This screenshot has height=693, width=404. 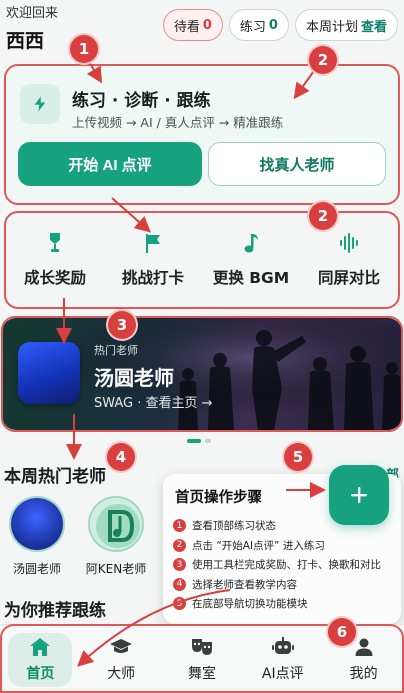 What do you see at coordinates (116, 569) in the screenshot?
I see `teacher-name: 阿KEN老师` at bounding box center [116, 569].